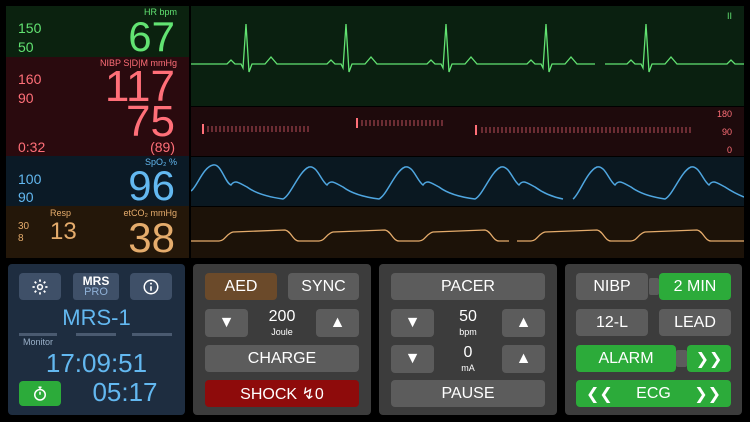  What do you see at coordinates (97, 33) in the screenshot?
I see `hr-tile: HR bpm 150 50 67` at bounding box center [97, 33].